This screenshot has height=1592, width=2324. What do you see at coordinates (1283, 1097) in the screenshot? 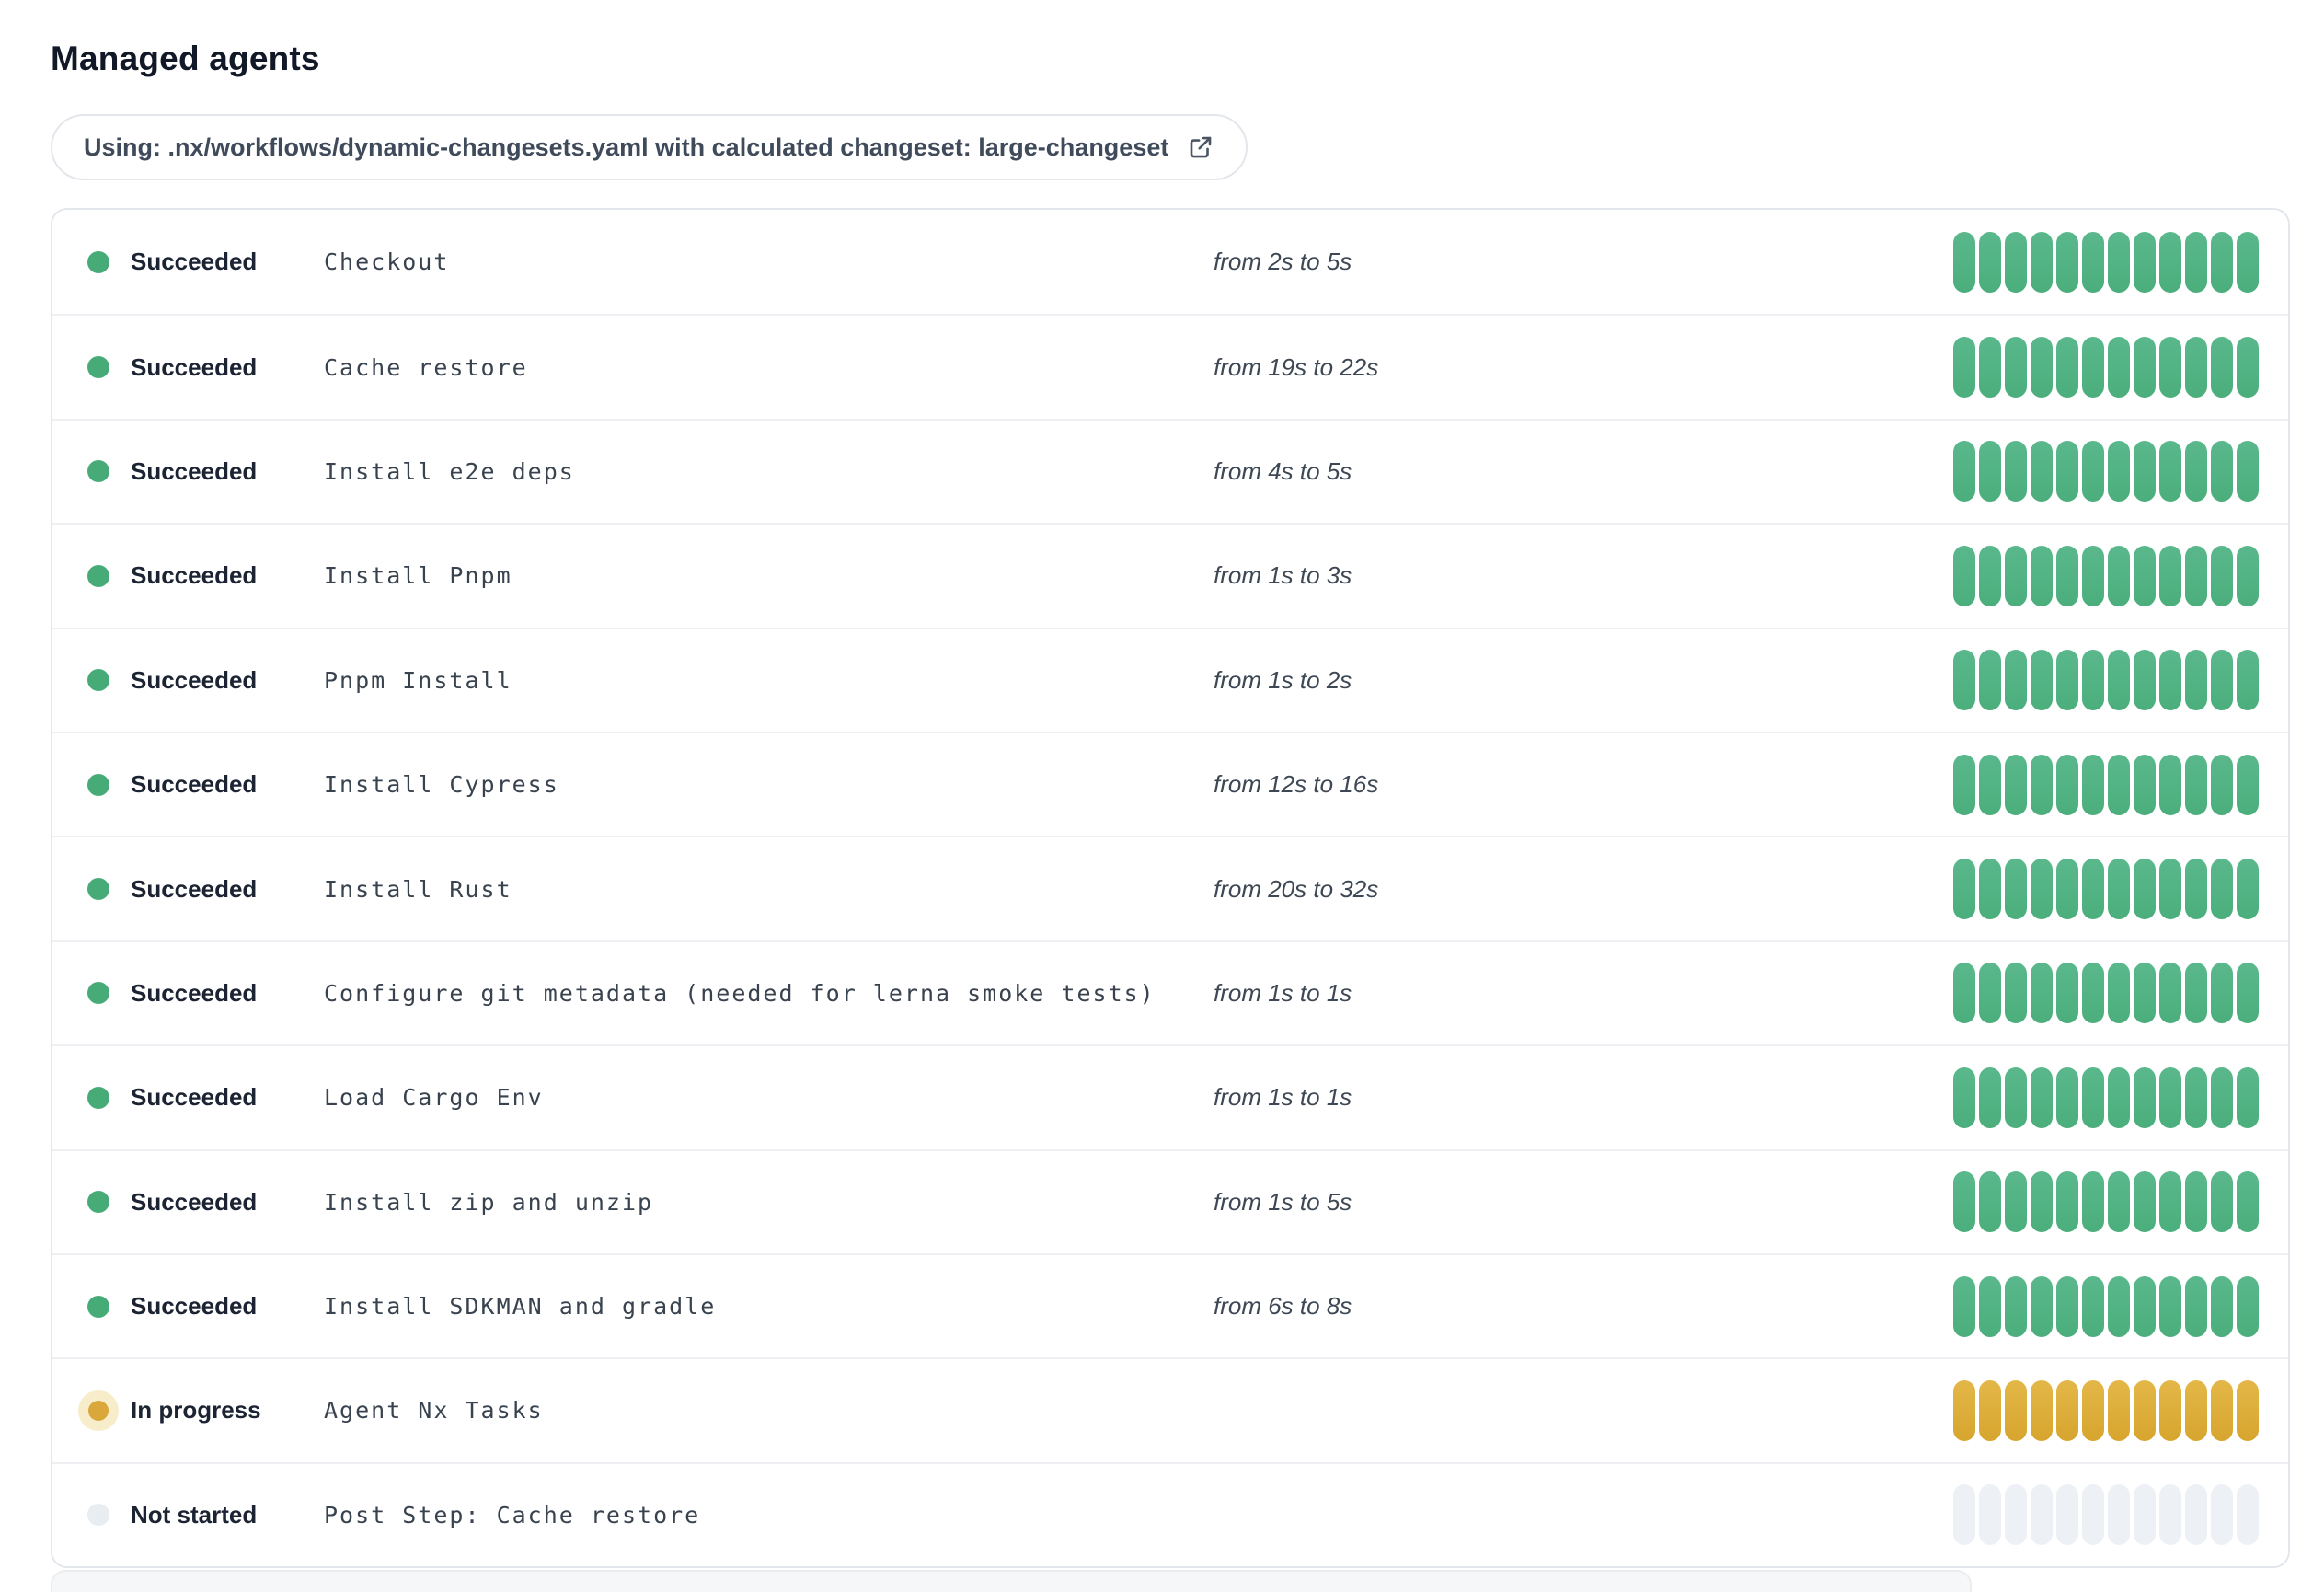
I see `step-timing: from 1s to 1s` at bounding box center [1283, 1097].